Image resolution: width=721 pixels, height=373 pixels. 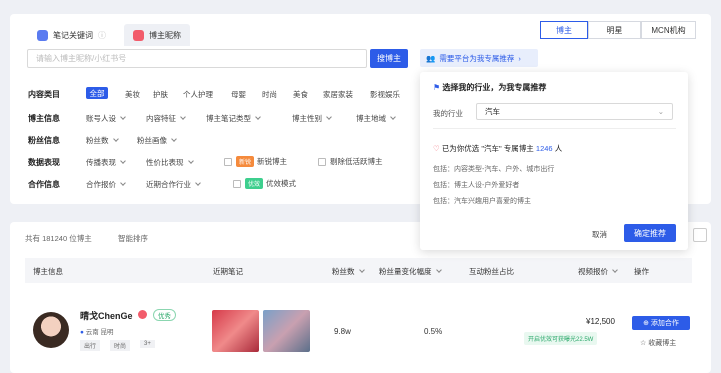 I want to click on category-option: 母婴, so click(x=238, y=94).